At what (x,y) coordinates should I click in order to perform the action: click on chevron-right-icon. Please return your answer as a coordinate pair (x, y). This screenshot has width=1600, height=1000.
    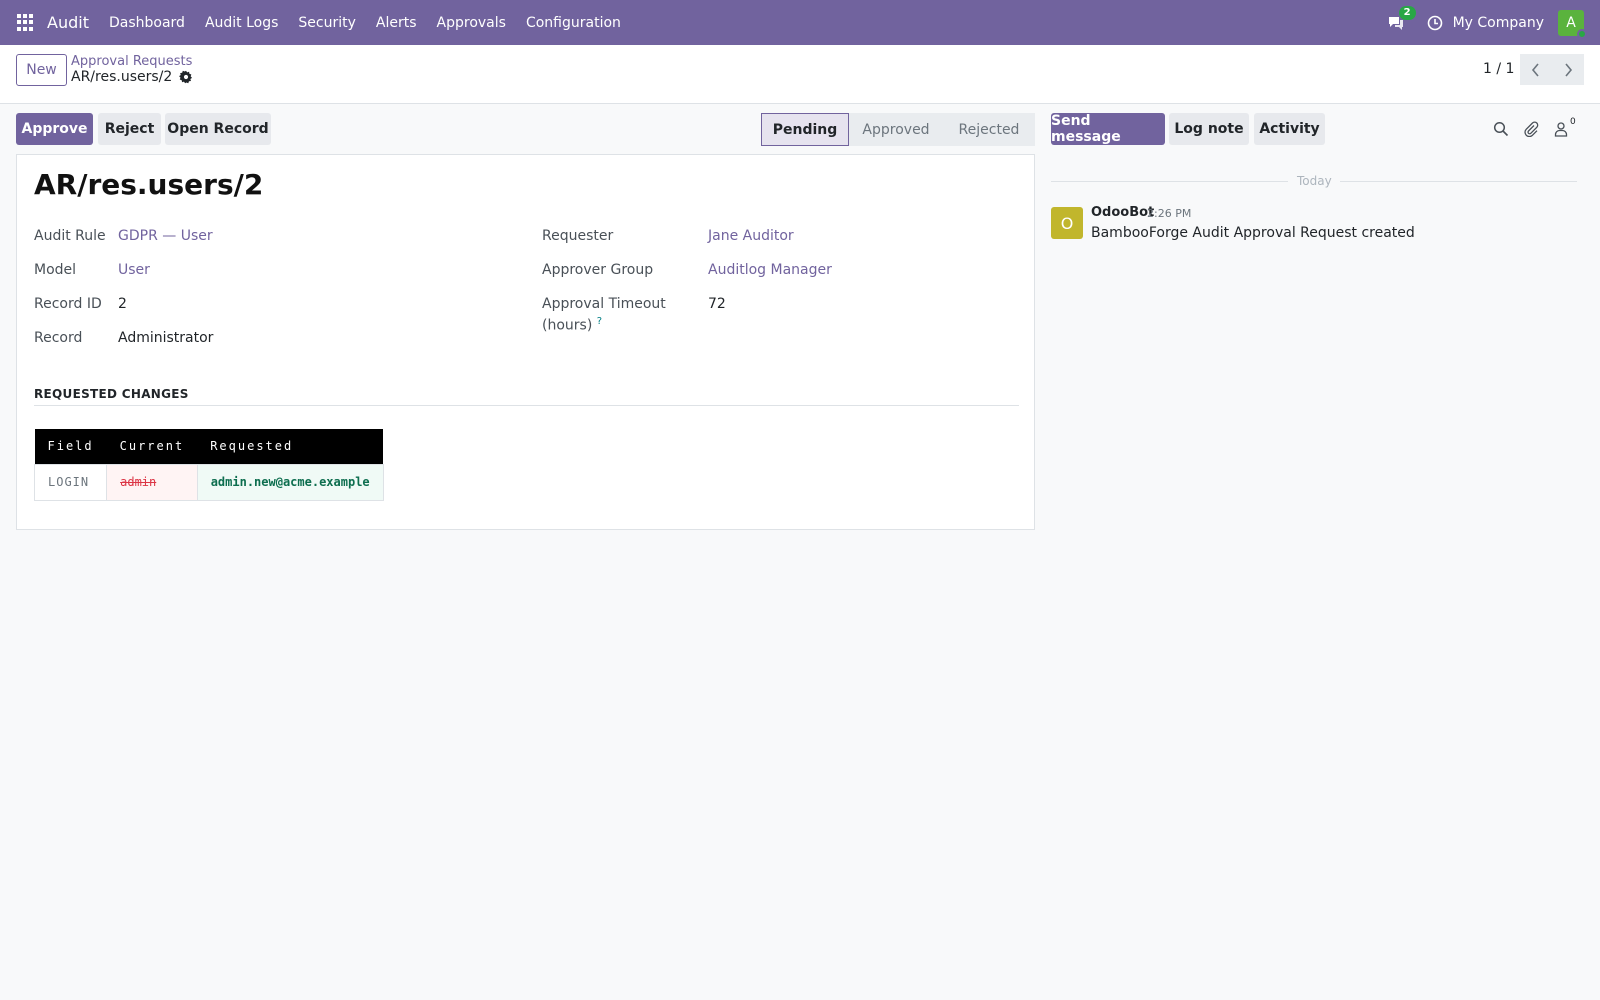
    Looking at the image, I should click on (1569, 69).